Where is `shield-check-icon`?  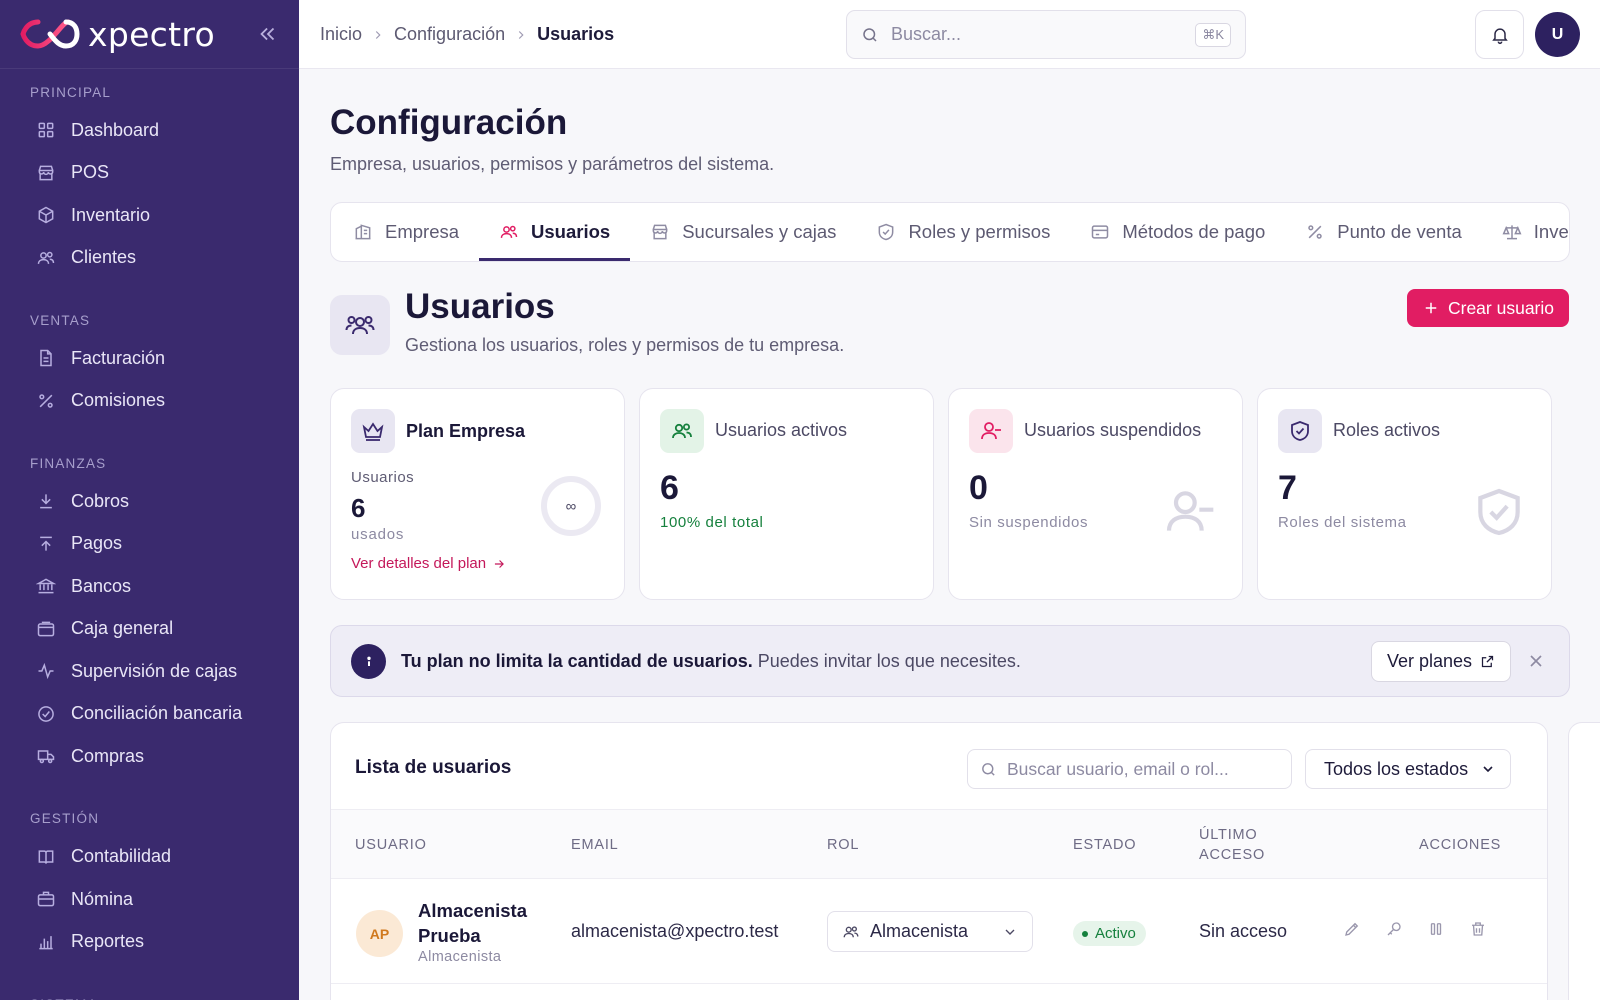
shield-check-icon is located at coordinates (1300, 431).